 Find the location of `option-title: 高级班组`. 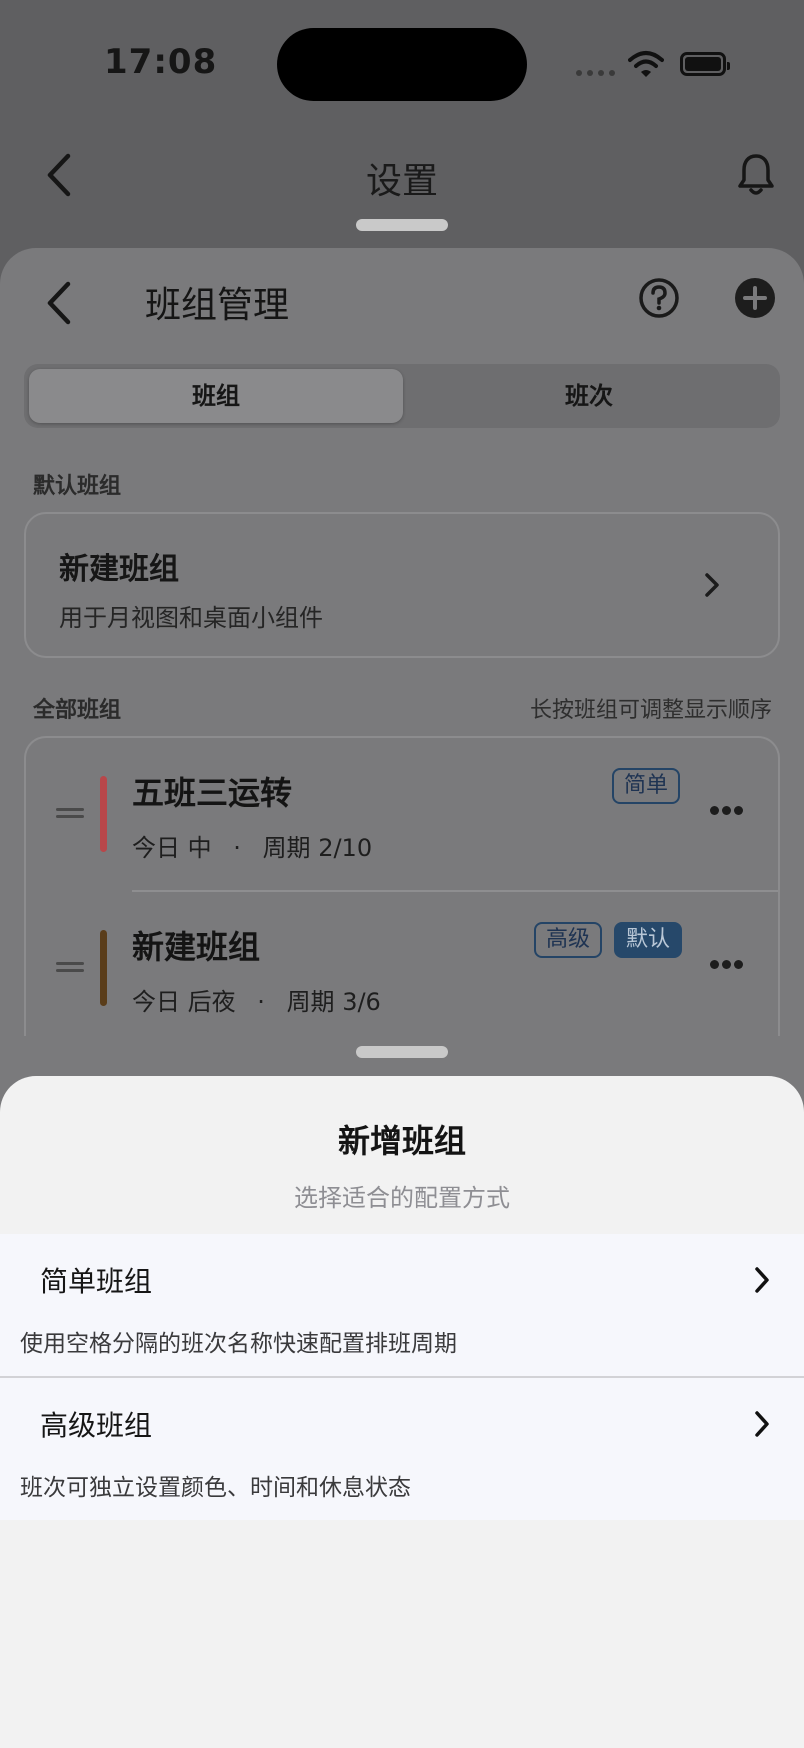

option-title: 高级班组 is located at coordinates (96, 1425).